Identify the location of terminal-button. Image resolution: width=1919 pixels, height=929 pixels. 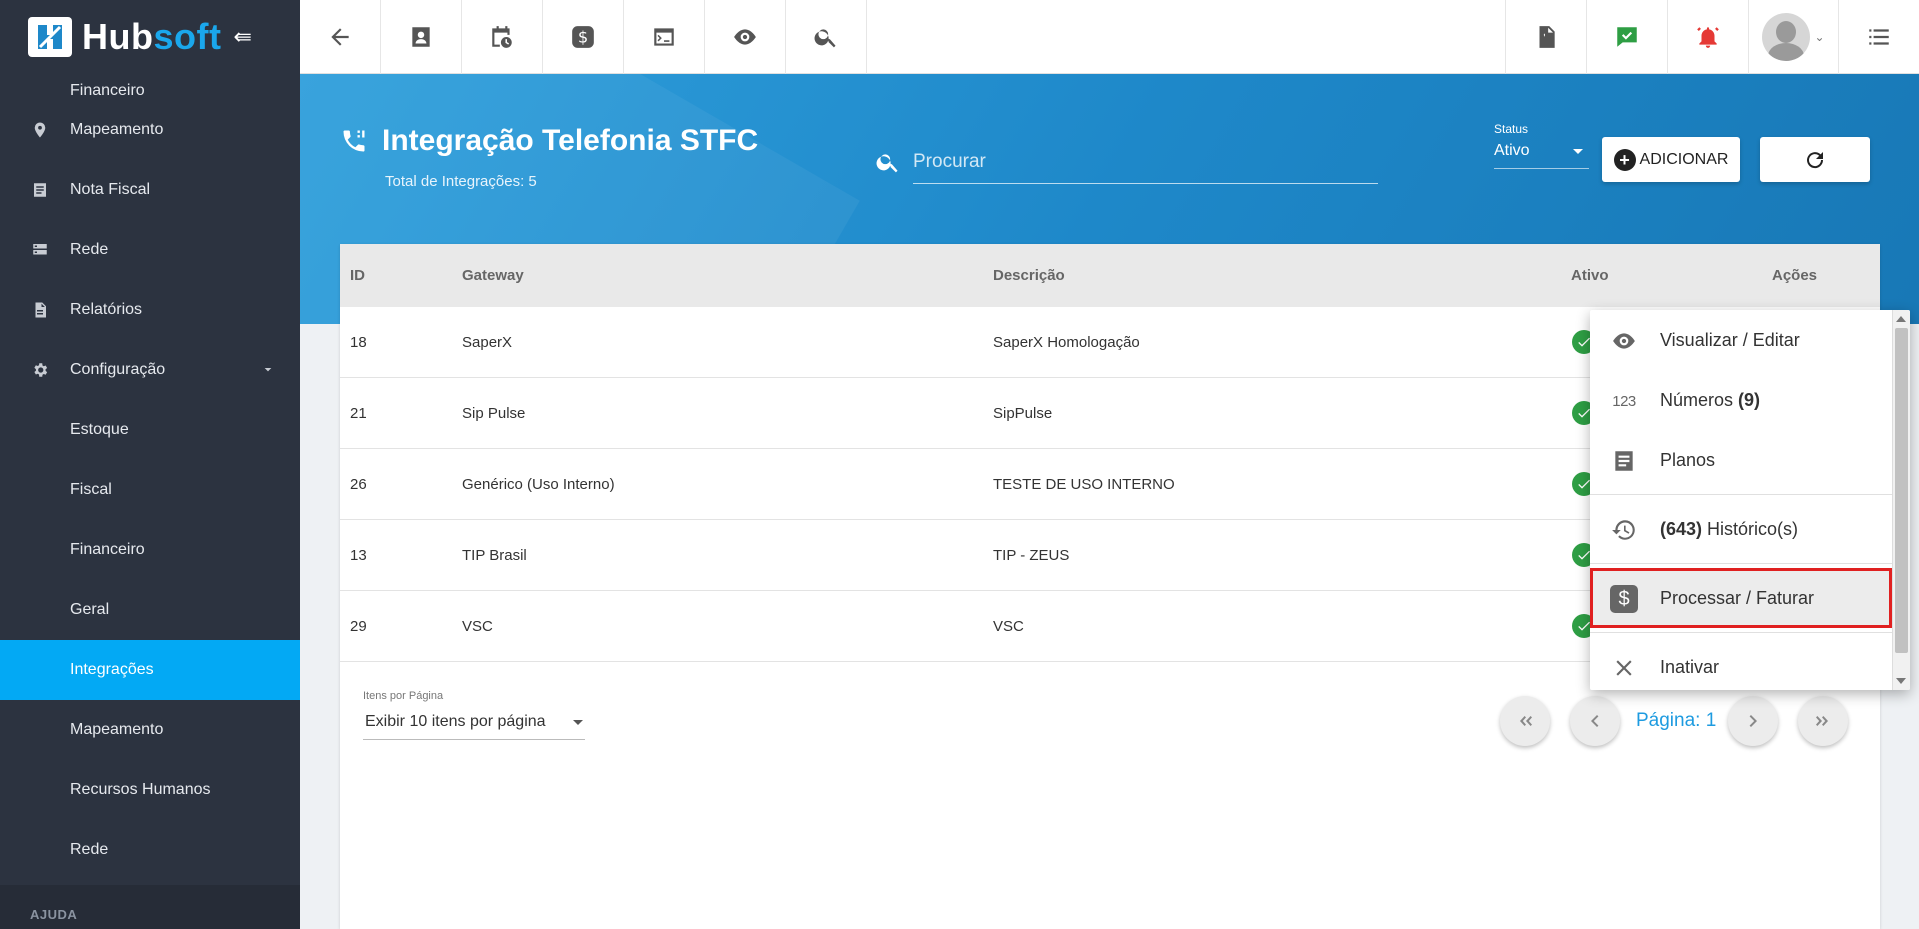
(664, 37).